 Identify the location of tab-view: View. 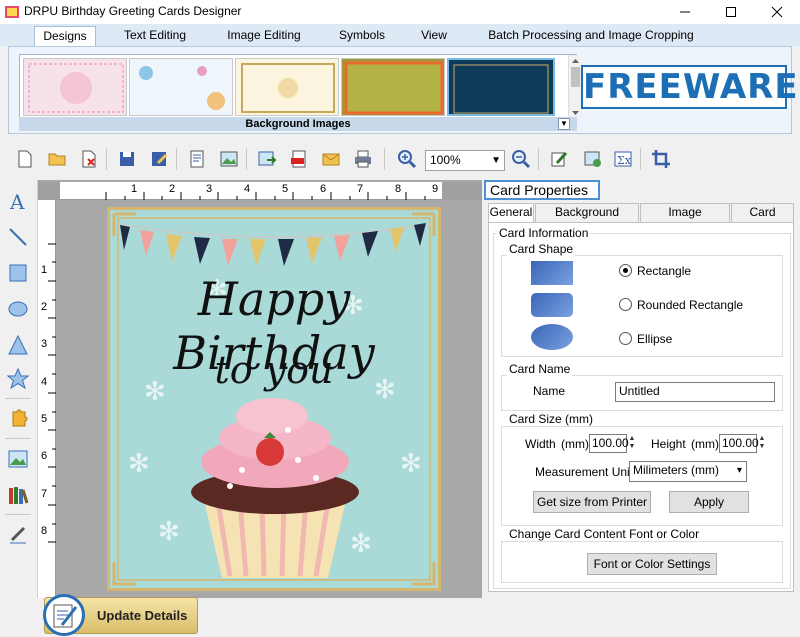
(434, 36).